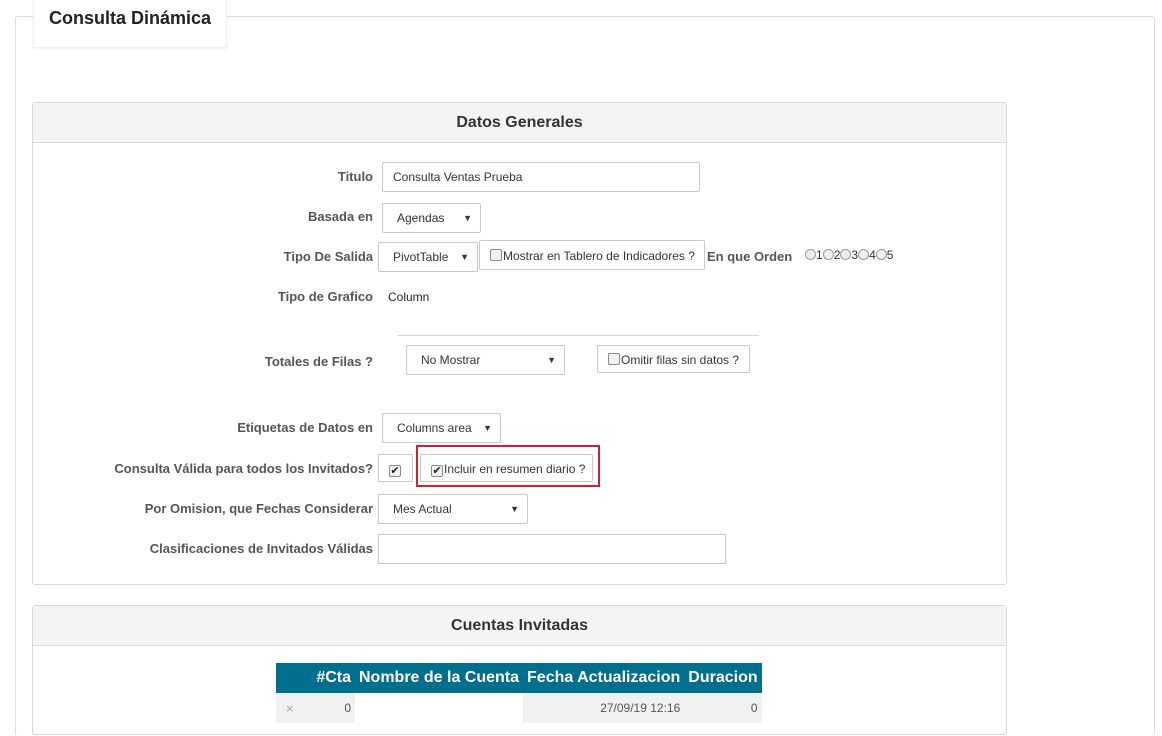 This screenshot has width=1162, height=736. What do you see at coordinates (305, 427) in the screenshot?
I see `etiquetas-label: Etiquetas de Datos en` at bounding box center [305, 427].